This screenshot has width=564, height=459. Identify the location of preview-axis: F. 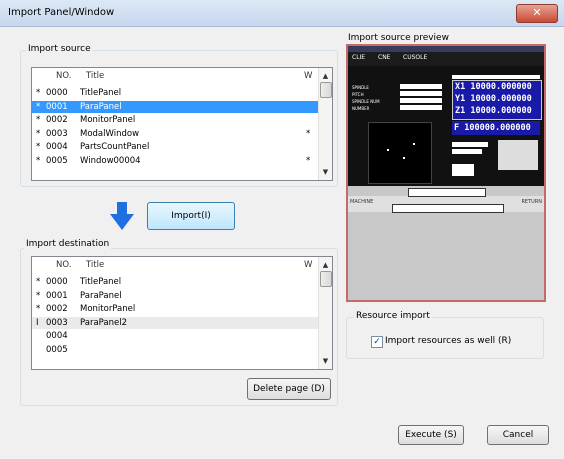
(457, 128).